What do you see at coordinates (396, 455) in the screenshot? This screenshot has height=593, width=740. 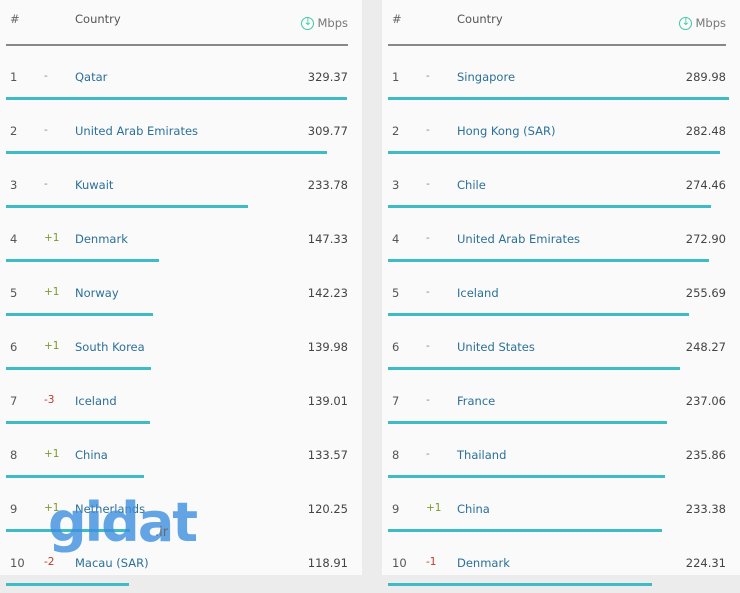 I see `rank: 8` at bounding box center [396, 455].